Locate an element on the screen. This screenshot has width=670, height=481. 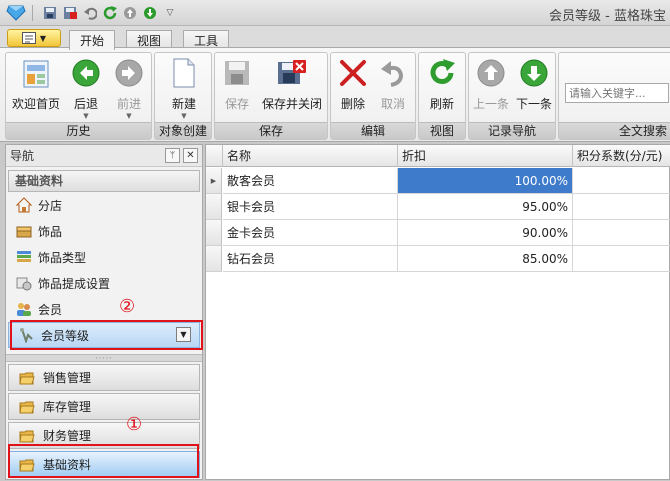
next-record-button: 下一条 is located at coordinates (534, 89).